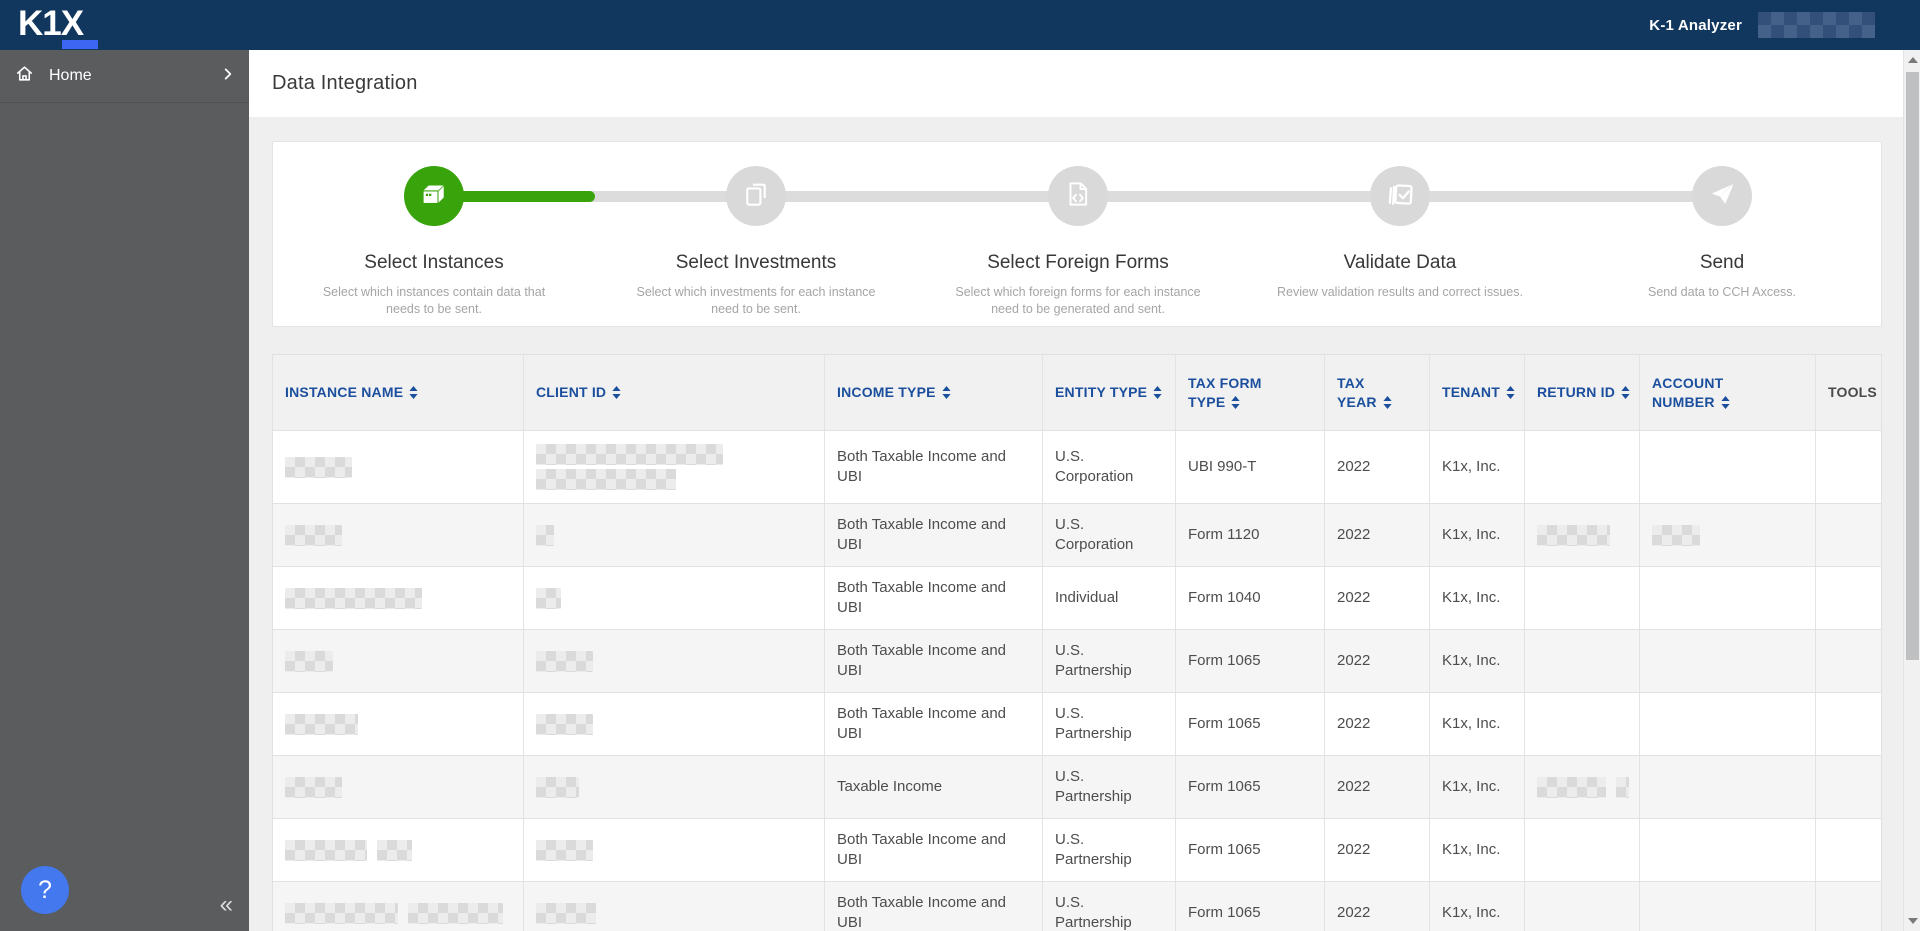 This screenshot has width=1920, height=931. What do you see at coordinates (890, 786) in the screenshot?
I see `cell-text: Taxable Income` at bounding box center [890, 786].